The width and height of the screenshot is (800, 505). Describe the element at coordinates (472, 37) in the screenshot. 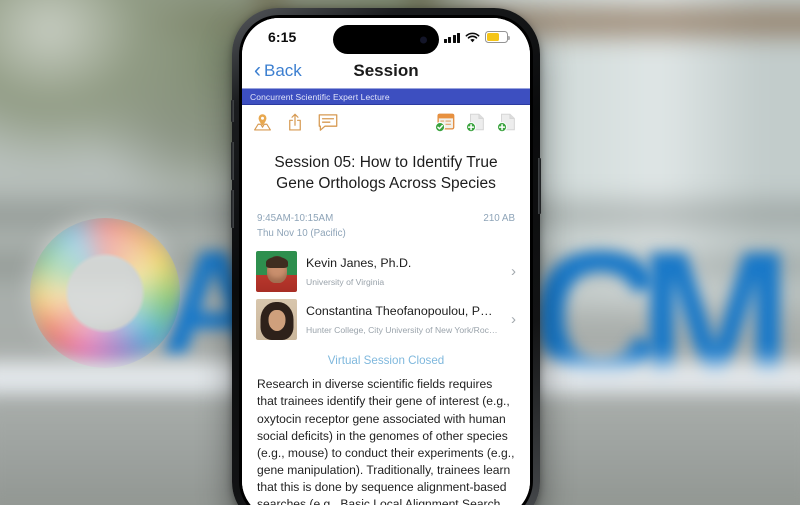

I see `wifi-icon` at that location.